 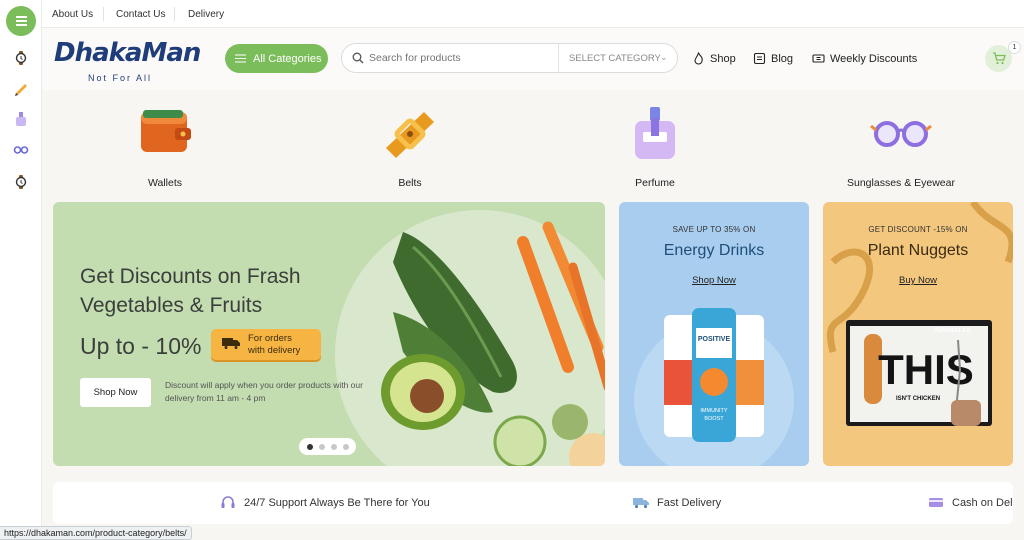 What do you see at coordinates (655, 133) in the screenshot?
I see `perfume-bottle-icon` at bounding box center [655, 133].